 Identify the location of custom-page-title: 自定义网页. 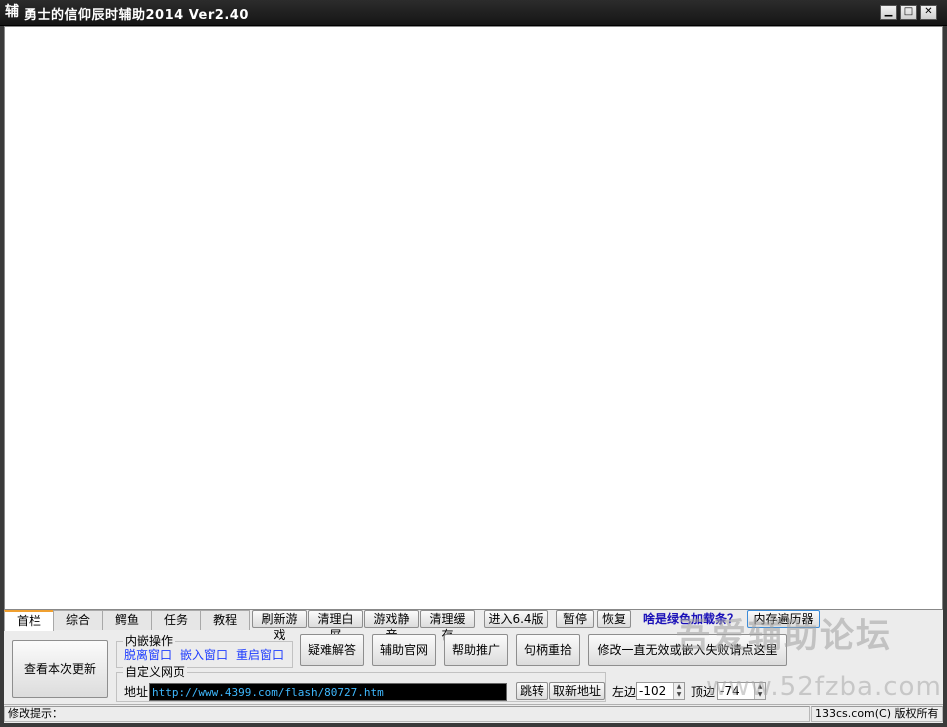
(155, 672).